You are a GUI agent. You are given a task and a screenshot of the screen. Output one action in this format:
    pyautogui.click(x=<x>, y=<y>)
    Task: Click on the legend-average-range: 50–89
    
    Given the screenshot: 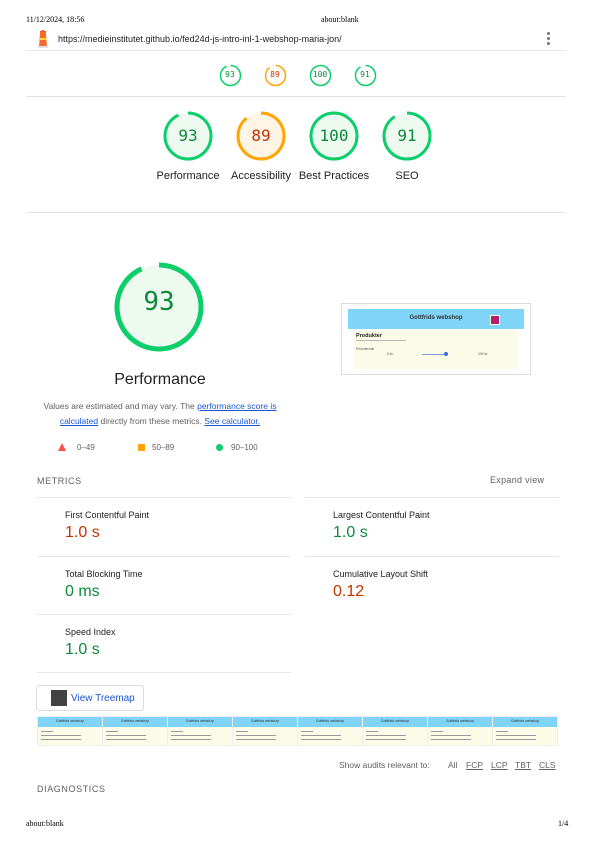 What is the action you would take?
    pyautogui.click(x=163, y=447)
    